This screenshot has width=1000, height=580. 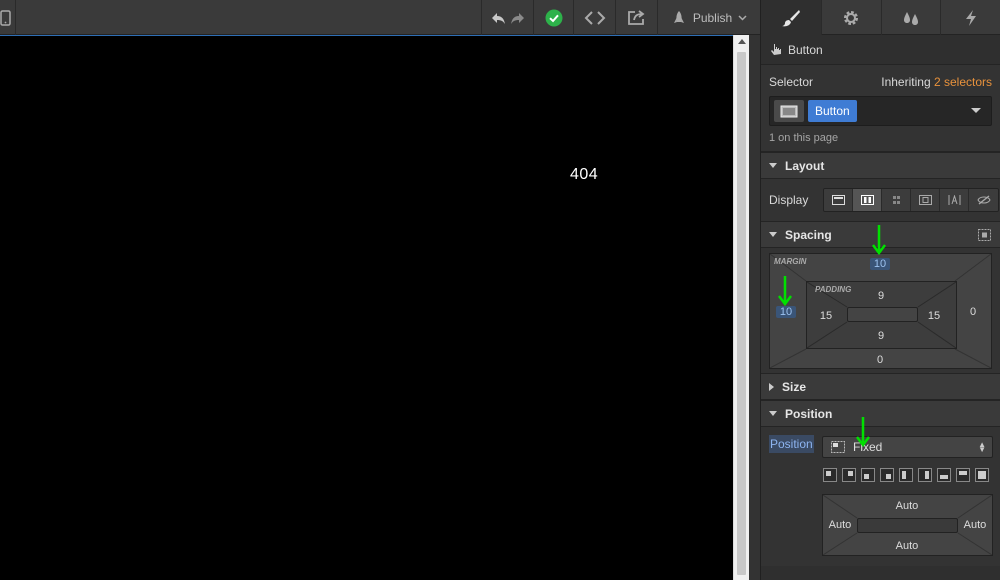 What do you see at coordinates (907, 447) in the screenshot?
I see `position-select: Fixed ▲ ▼` at bounding box center [907, 447].